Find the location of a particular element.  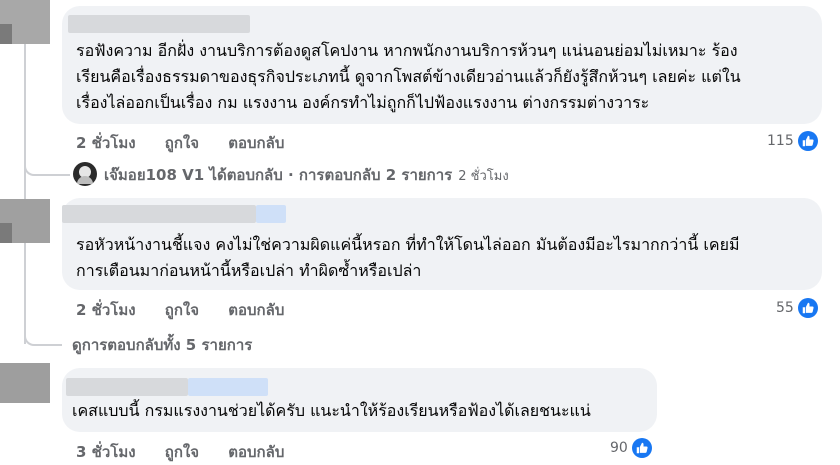

reaction-count: 55 is located at coordinates (797, 308).